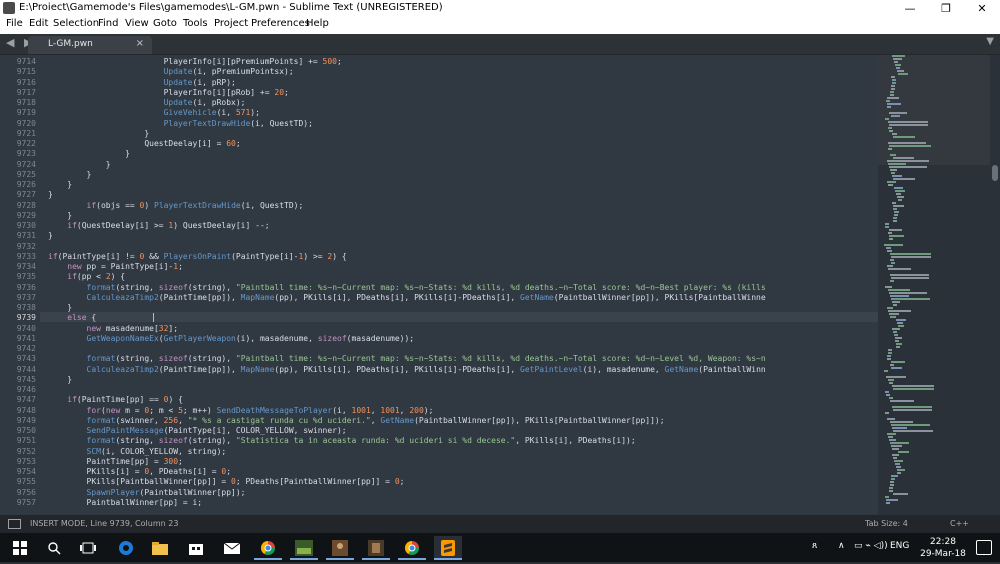 Image resolution: width=1000 pixels, height=564 pixels. Describe the element at coordinates (871, 546) in the screenshot. I see `tray-system-icons: ▭ ⌁ ◁))` at that location.